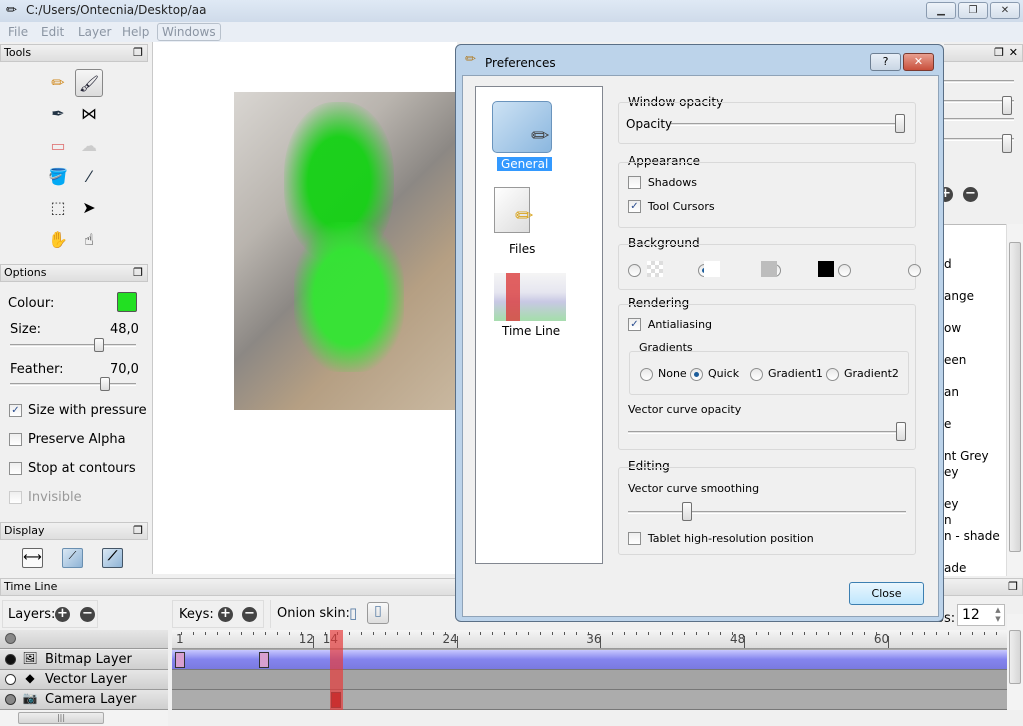 The image size is (1023, 726). I want to click on spin-arrows-icon: ▲ ▼, so click(998, 615).